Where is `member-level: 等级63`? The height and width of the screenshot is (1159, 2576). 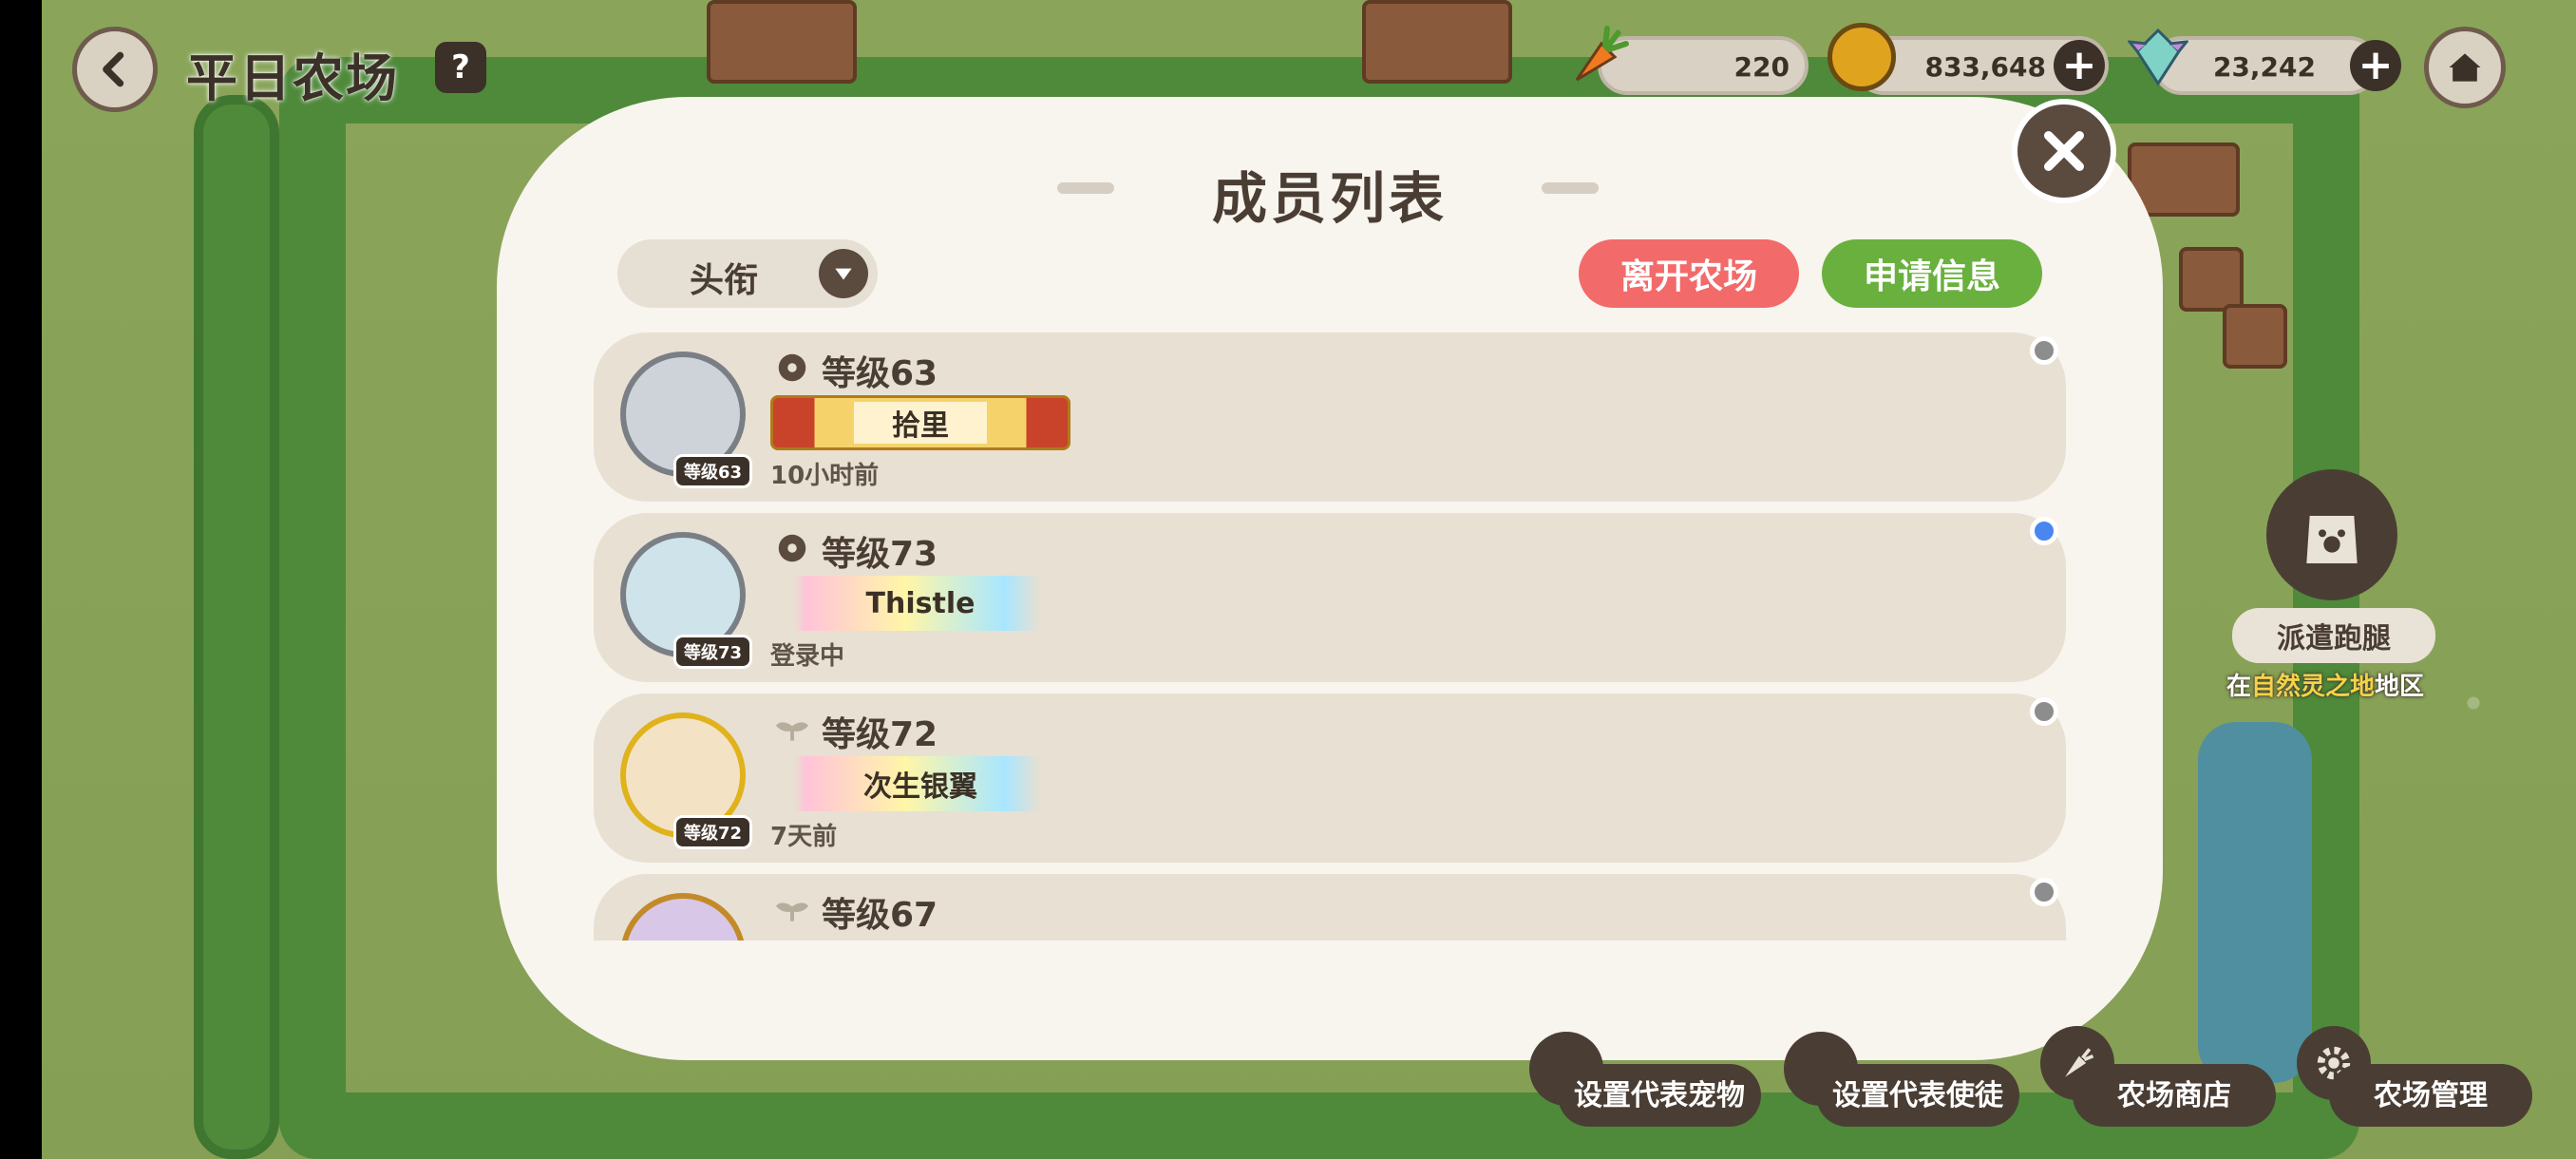 member-level: 等级63 is located at coordinates (880, 373).